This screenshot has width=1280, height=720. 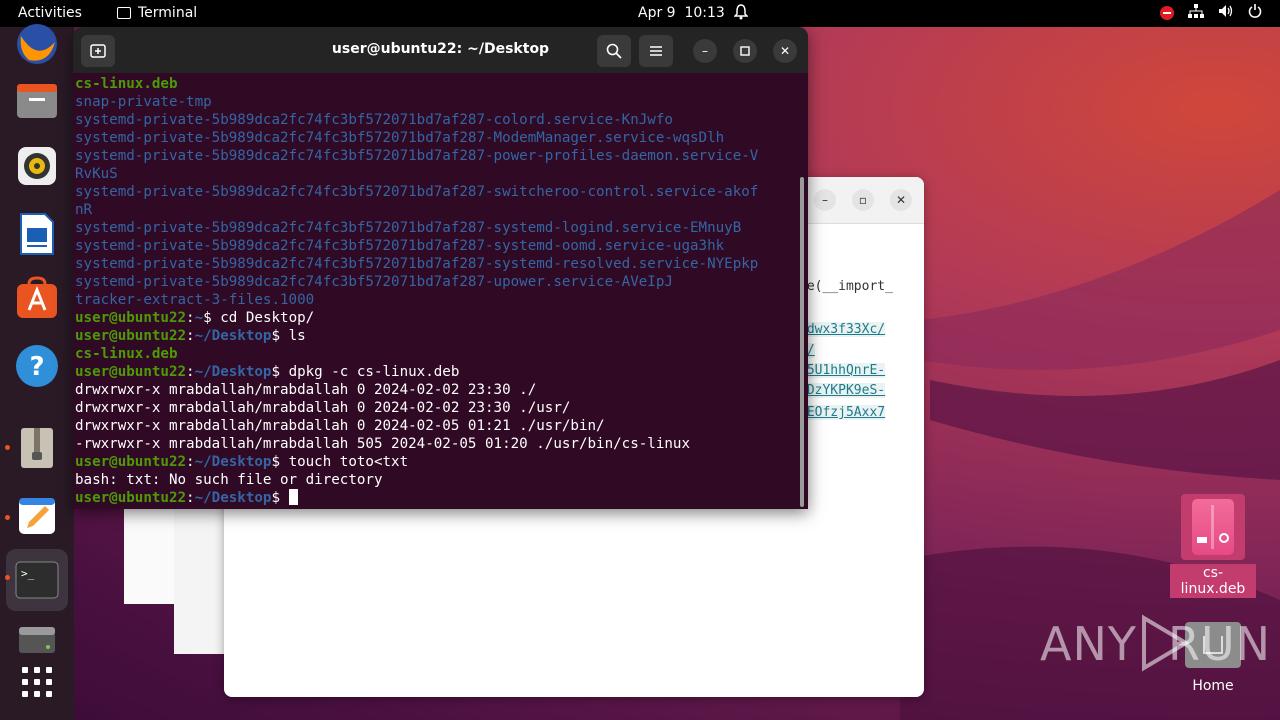 I want to click on search-button, so click(x=614, y=51).